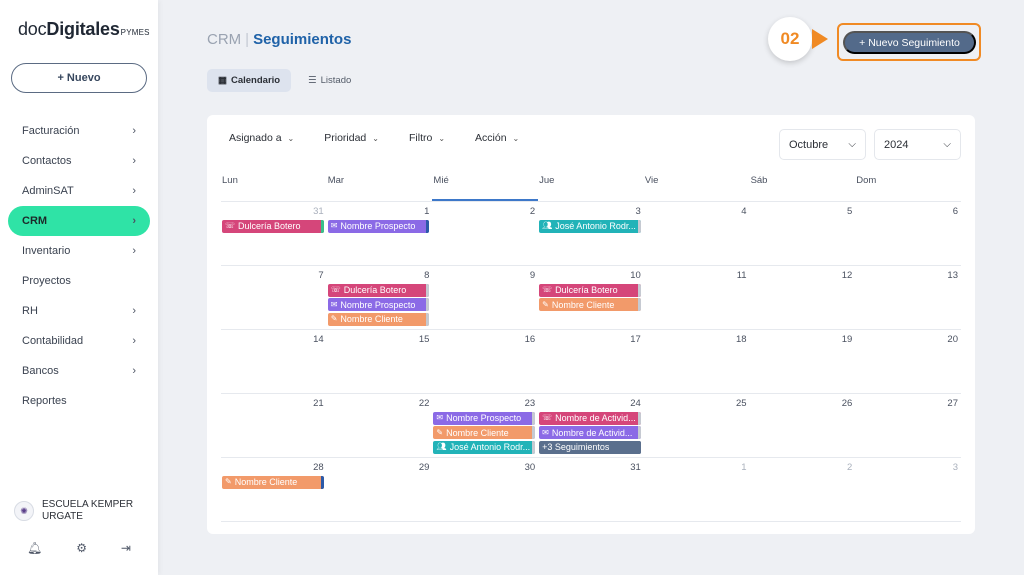  What do you see at coordinates (329, 80) in the screenshot?
I see `tab-list: ☰ Listado` at bounding box center [329, 80].